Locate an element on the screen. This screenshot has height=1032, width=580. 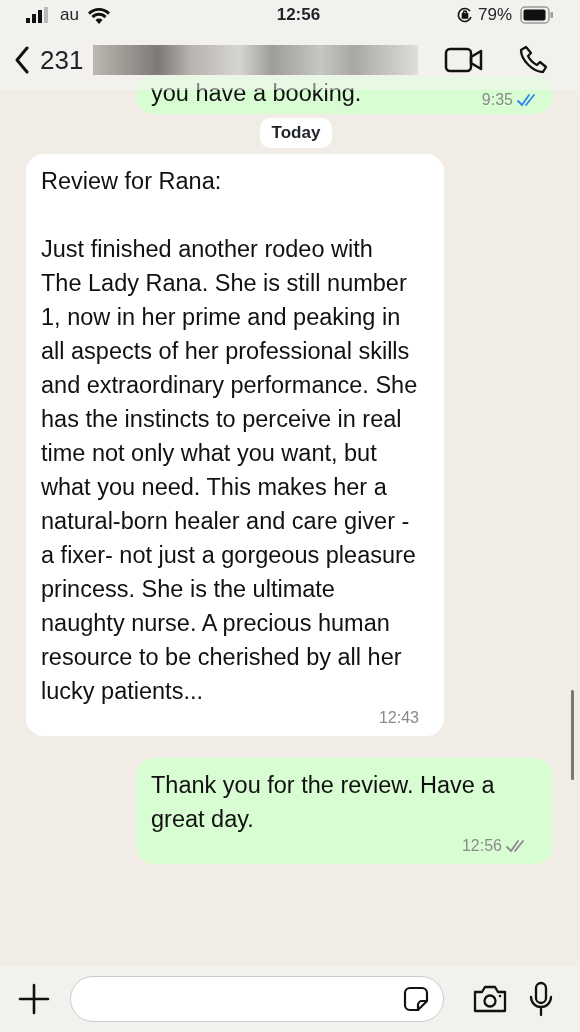
sticker-icon is located at coordinates (416, 999).